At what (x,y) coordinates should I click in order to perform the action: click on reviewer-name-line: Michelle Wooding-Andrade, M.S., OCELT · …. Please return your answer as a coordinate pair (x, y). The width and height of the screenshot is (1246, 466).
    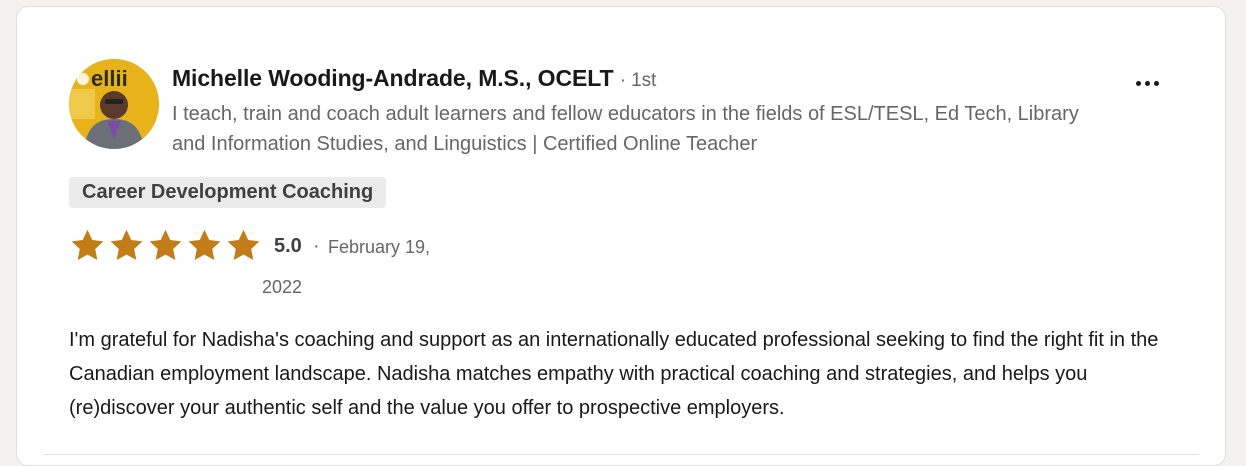
    Looking at the image, I should click on (414, 78).